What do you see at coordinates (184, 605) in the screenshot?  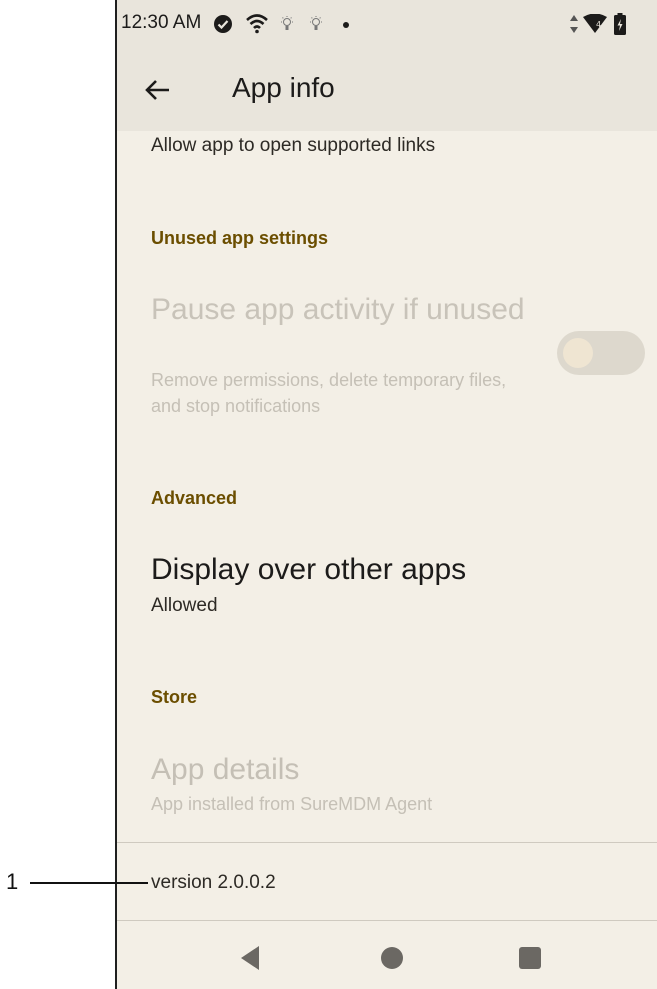 I see `display-over-apps-status: Allowed` at bounding box center [184, 605].